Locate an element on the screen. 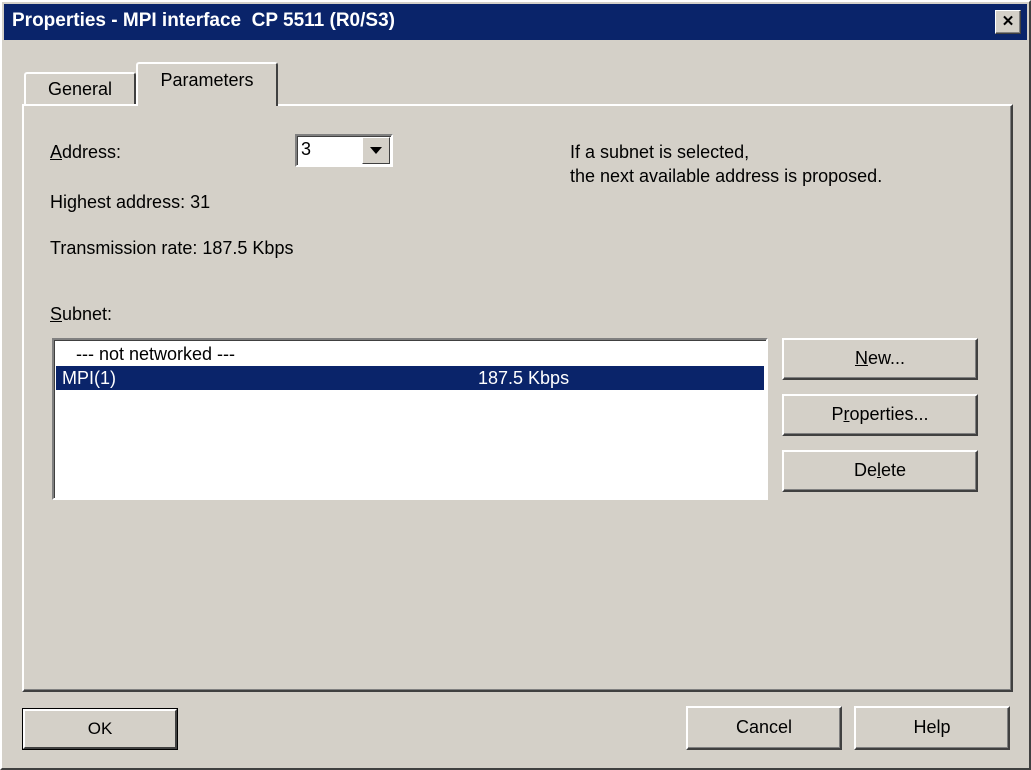  close-icon: ✕ is located at coordinates (1008, 21).